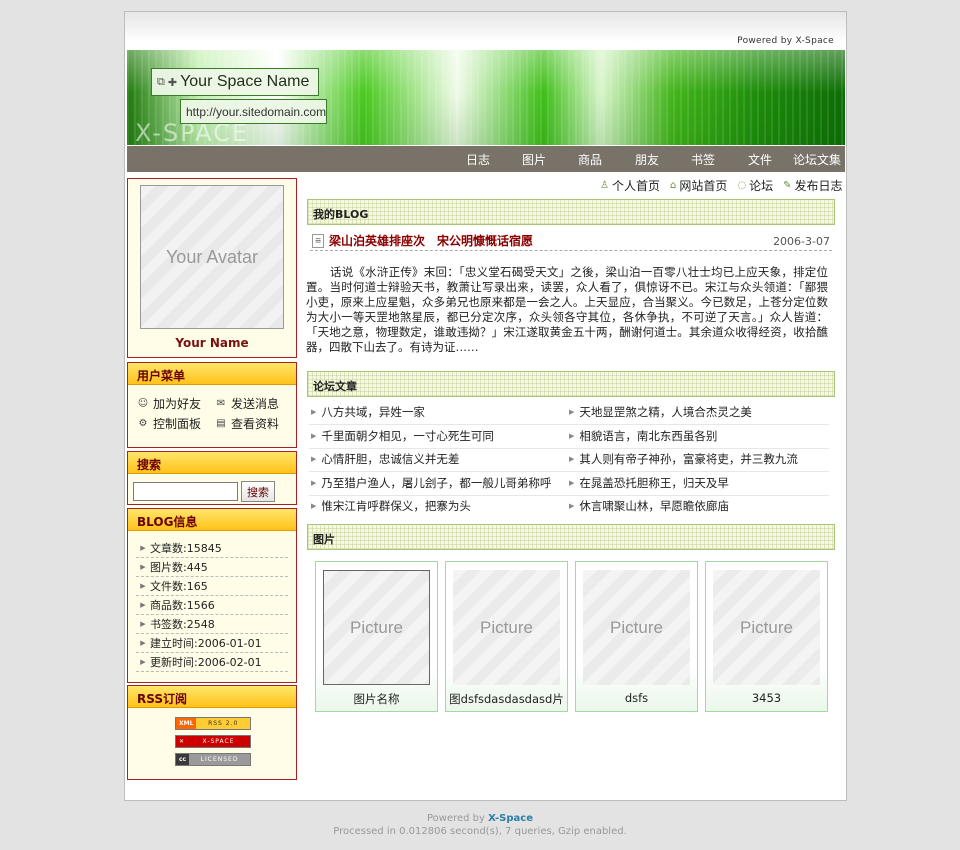 The width and height of the screenshot is (960, 850). What do you see at coordinates (186, 723) in the screenshot?
I see `xml-badge-left: XML` at bounding box center [186, 723].